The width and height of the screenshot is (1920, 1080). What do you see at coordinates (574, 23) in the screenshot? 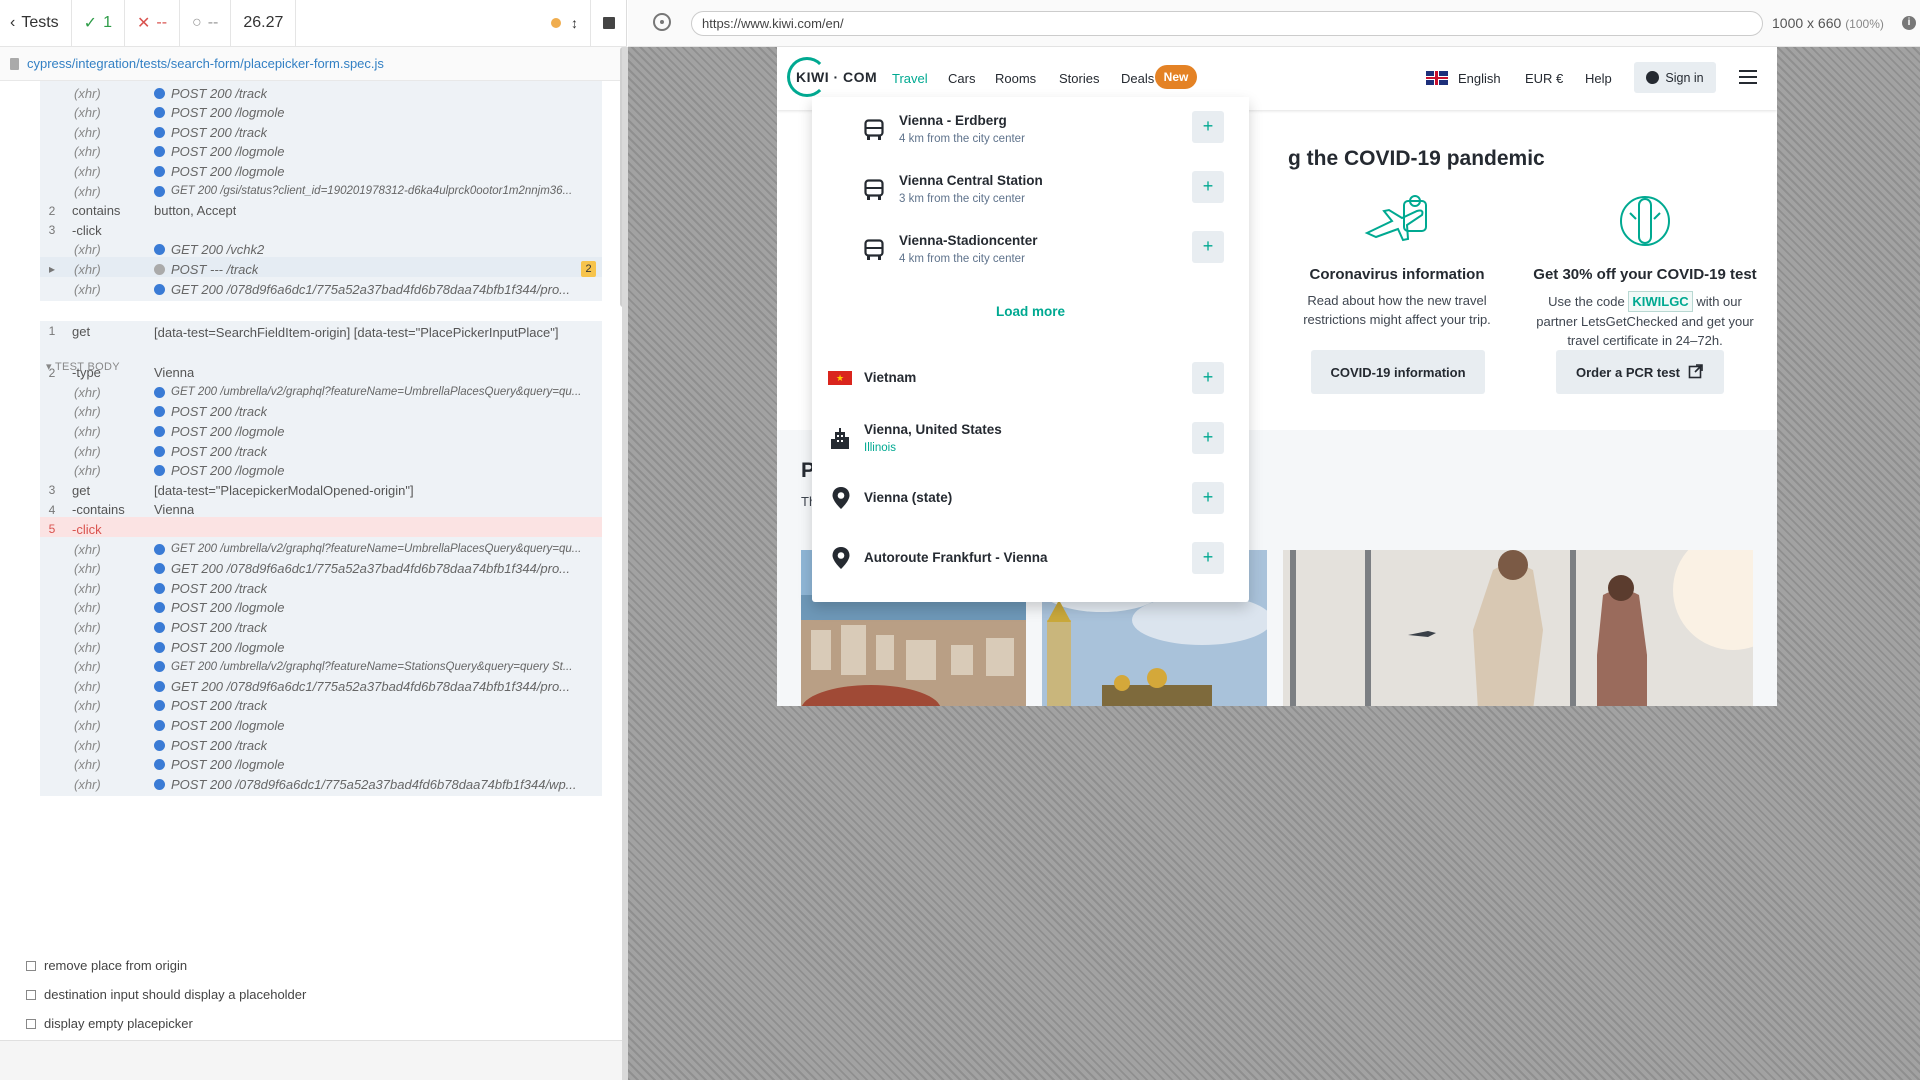
I see `auto-scroll-icon: ↕` at bounding box center [574, 23].